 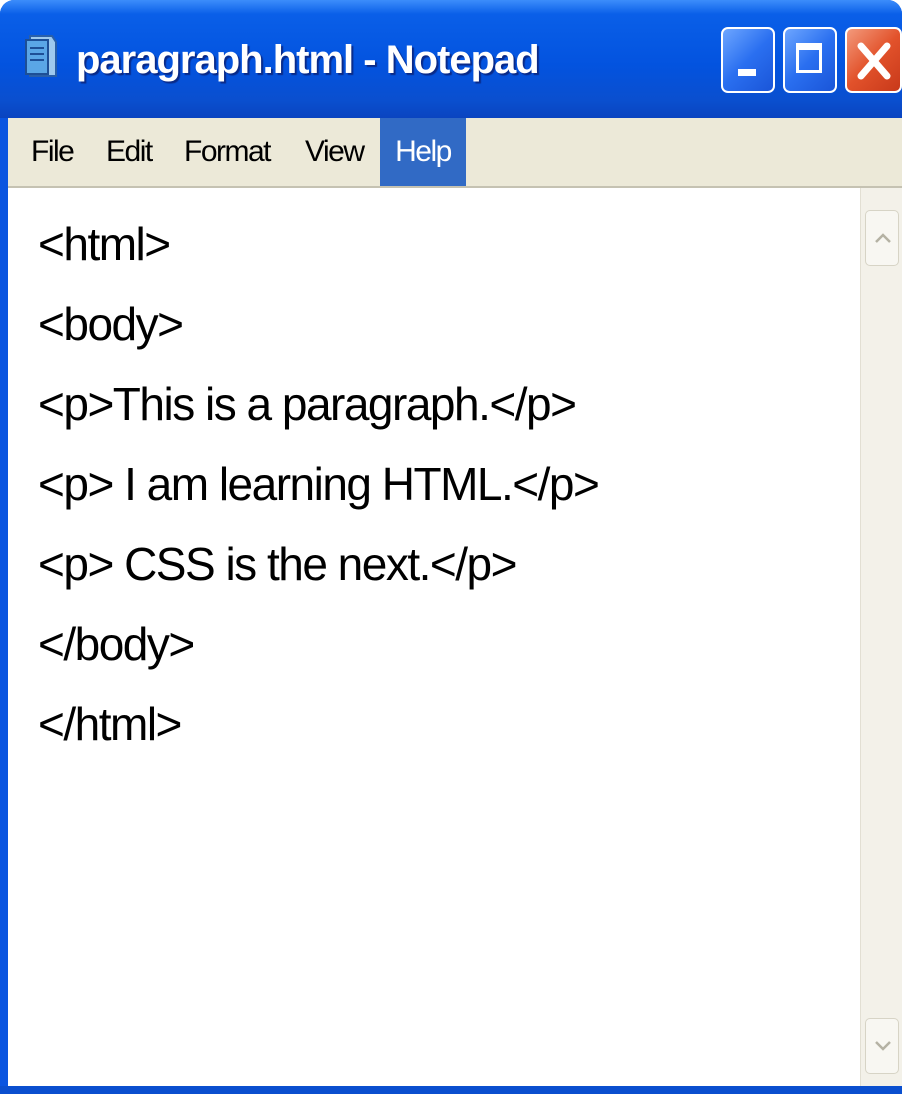 What do you see at coordinates (104, 244) in the screenshot?
I see `code-line: <html>` at bounding box center [104, 244].